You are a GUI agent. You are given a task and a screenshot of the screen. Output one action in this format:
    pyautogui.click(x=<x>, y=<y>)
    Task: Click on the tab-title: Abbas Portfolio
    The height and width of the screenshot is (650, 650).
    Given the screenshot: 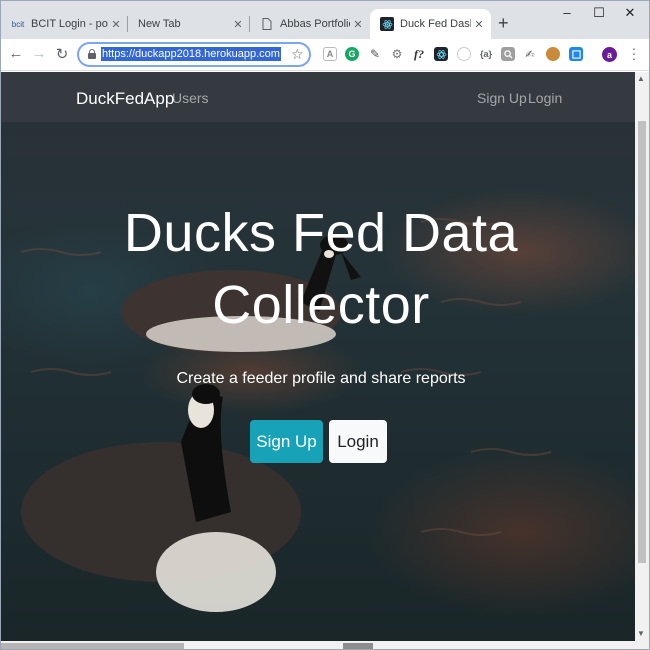 What is the action you would take?
    pyautogui.click(x=315, y=24)
    